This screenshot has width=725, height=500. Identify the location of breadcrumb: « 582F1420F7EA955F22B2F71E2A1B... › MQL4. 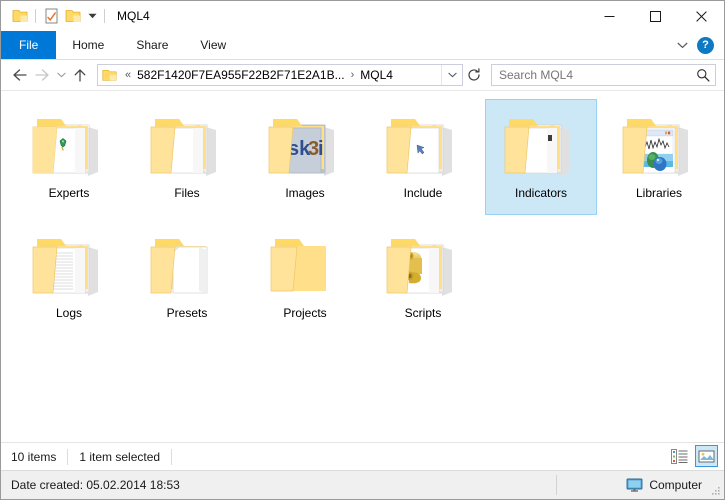
(280, 75).